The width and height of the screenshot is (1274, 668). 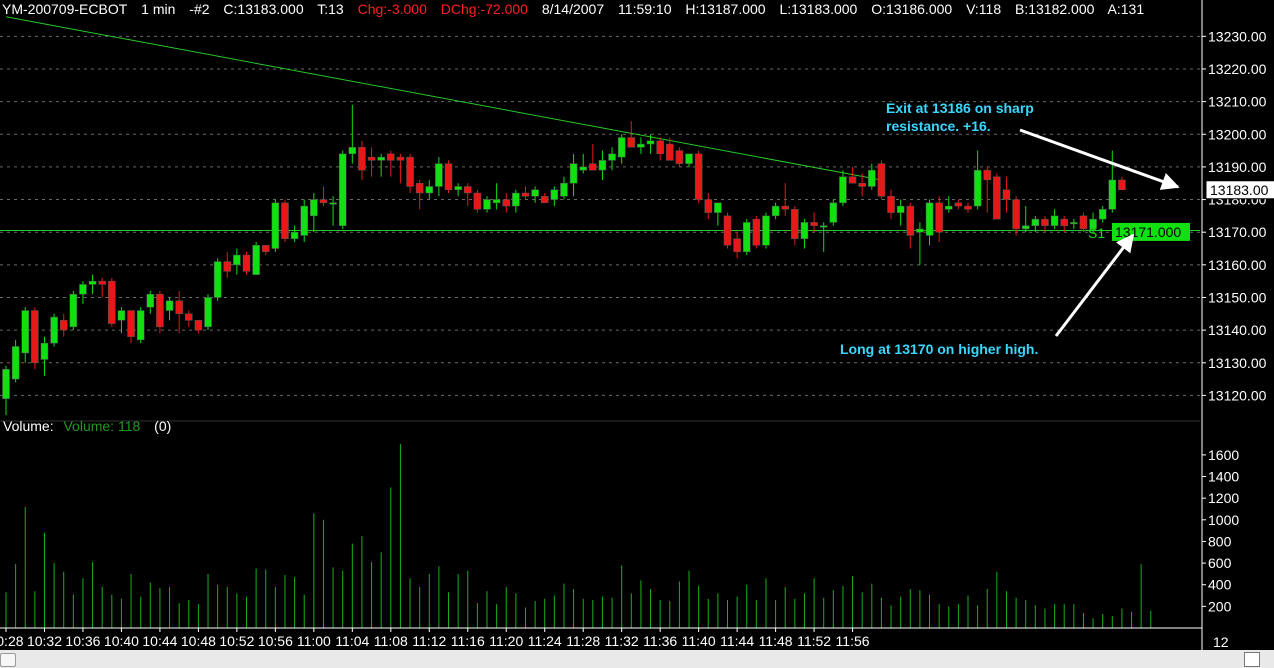 I want to click on price-tick-label: 13130.00, so click(x=1237, y=363).